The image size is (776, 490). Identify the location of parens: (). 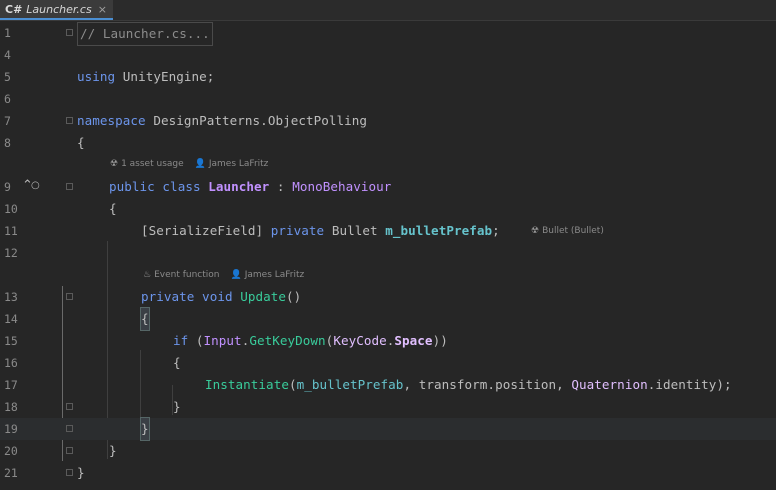
(294, 296).